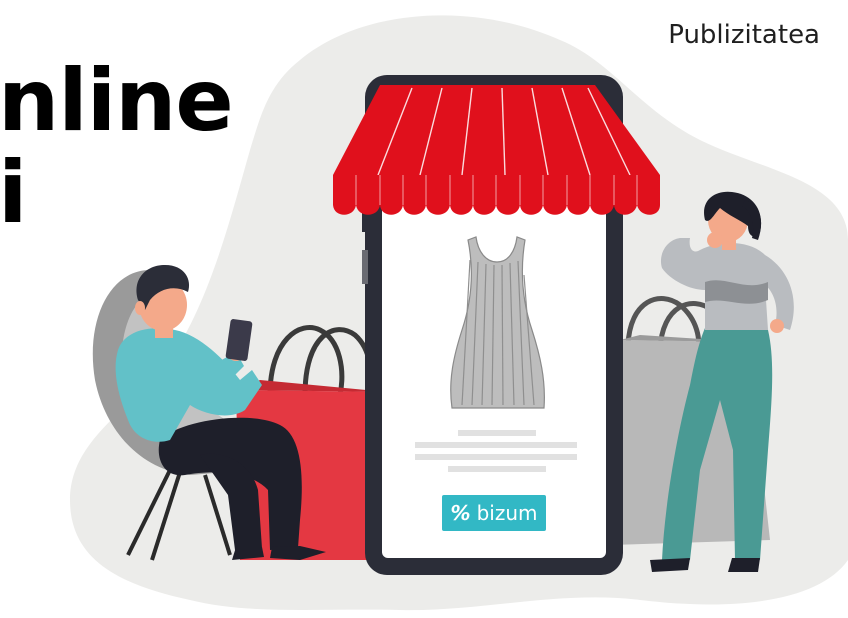 The image size is (848, 618). I want to click on ad-label: Publizitatea, so click(744, 35).